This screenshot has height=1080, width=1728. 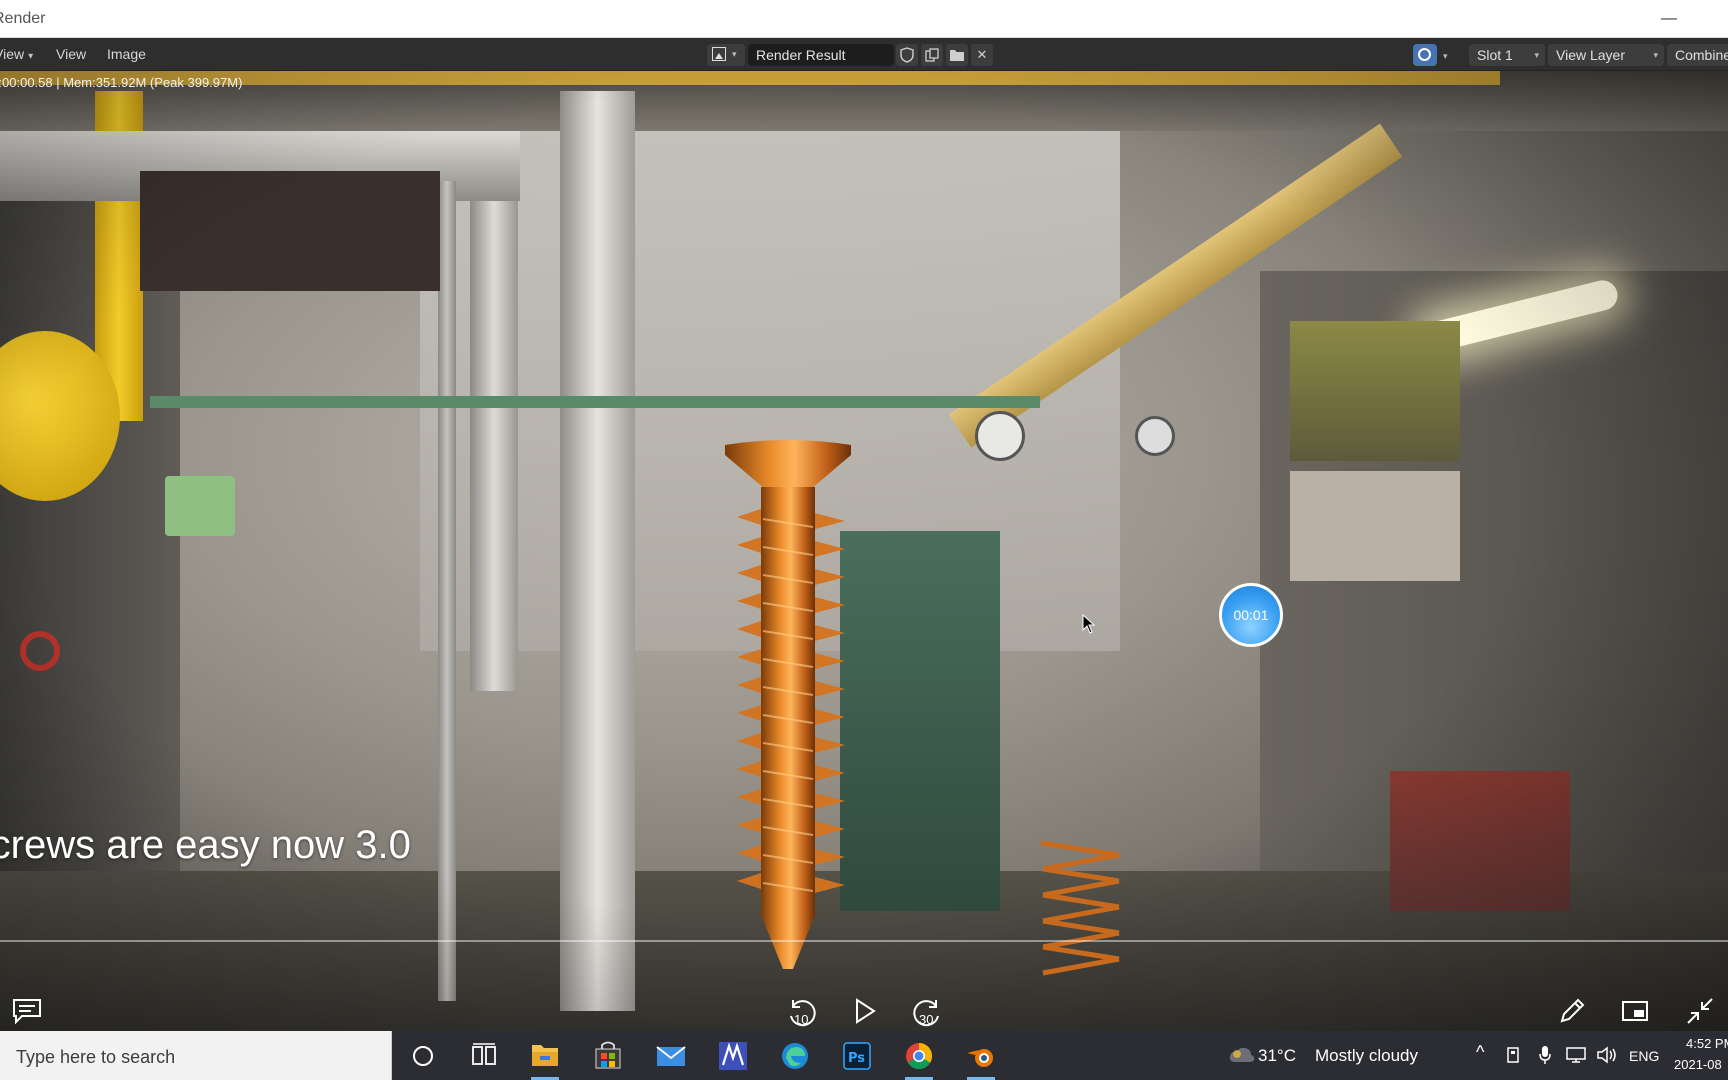 I want to click on exit-fullscreen-button, so click(x=1700, y=1013).